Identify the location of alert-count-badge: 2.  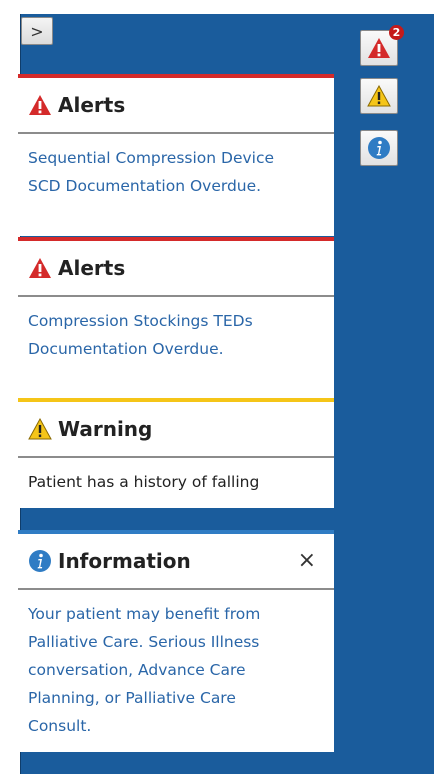
(396, 32).